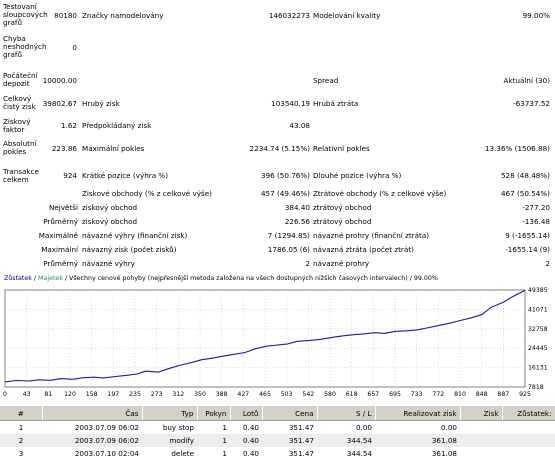 The image size is (555, 463). I want to click on profit-trades-label: Ziskové obchody (% z celkové výše), so click(147, 193).